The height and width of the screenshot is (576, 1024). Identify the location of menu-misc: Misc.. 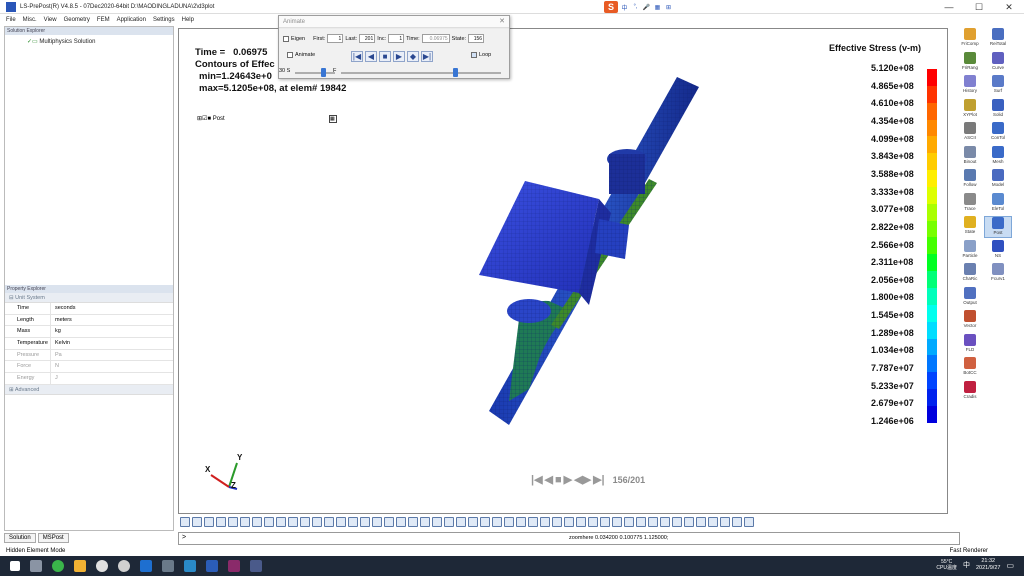
(30, 20).